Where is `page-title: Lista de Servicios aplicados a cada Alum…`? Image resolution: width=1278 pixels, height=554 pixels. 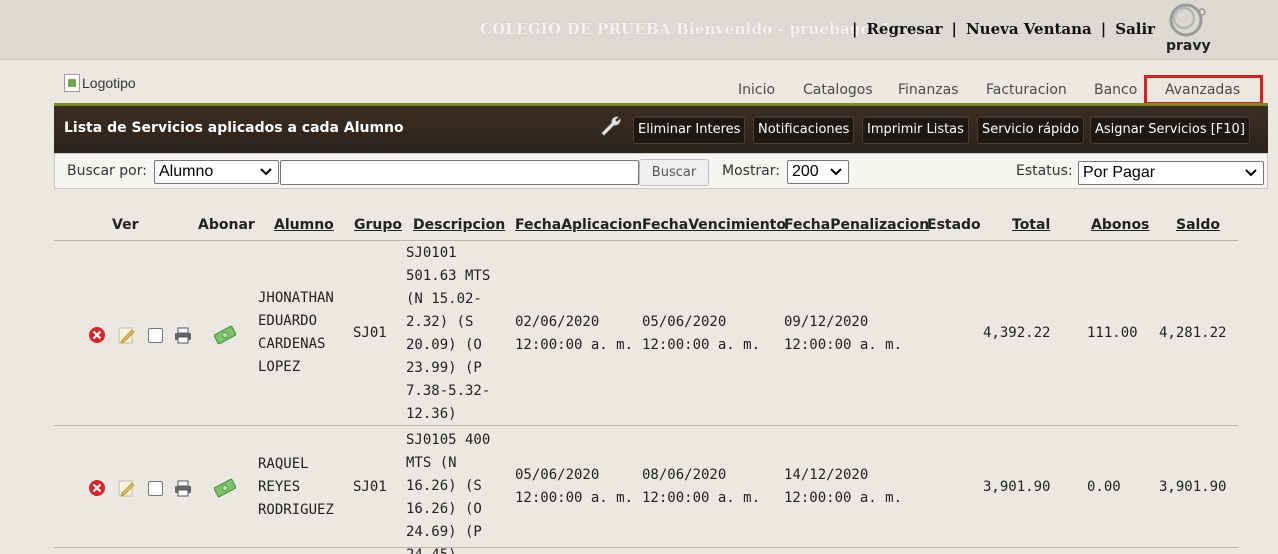
page-title: Lista de Servicios aplicados a cada Alum… is located at coordinates (234, 128).